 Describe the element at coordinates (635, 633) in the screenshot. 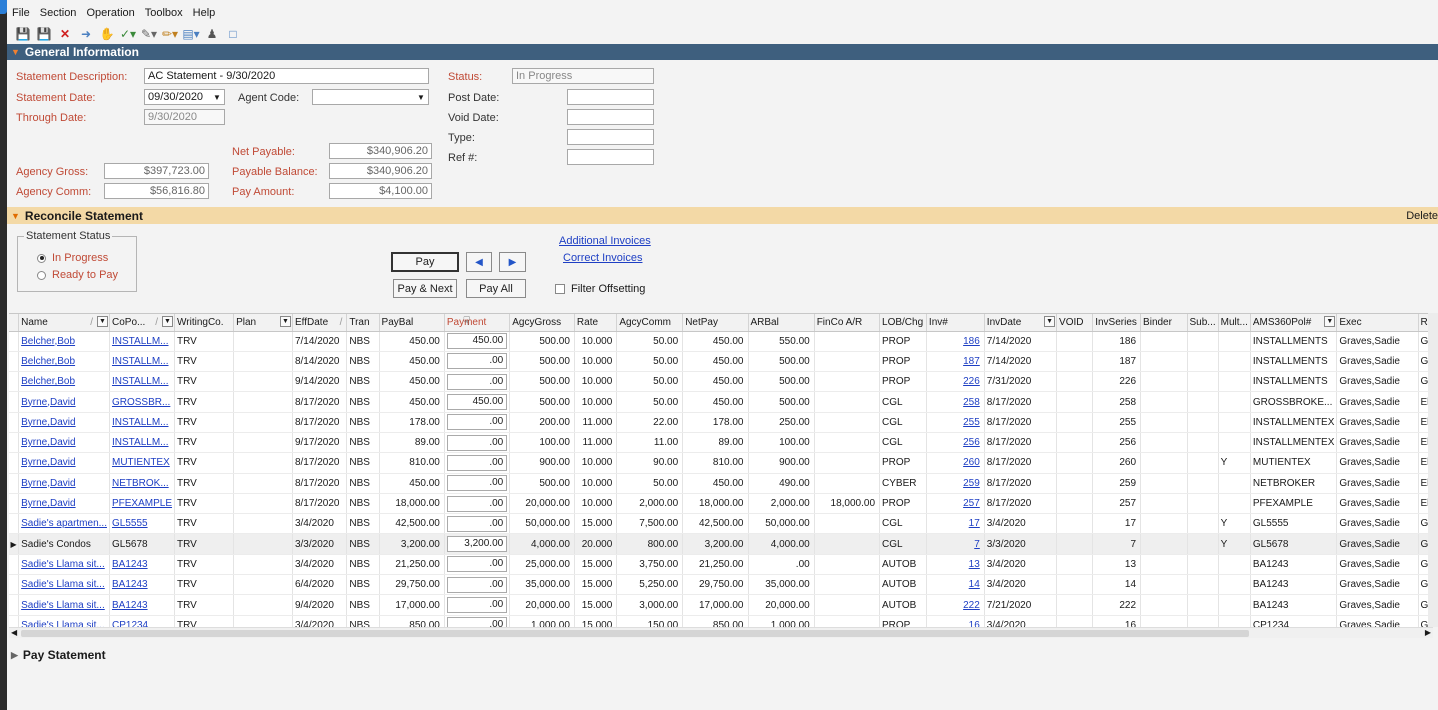

I see `scroll-thumb` at that location.